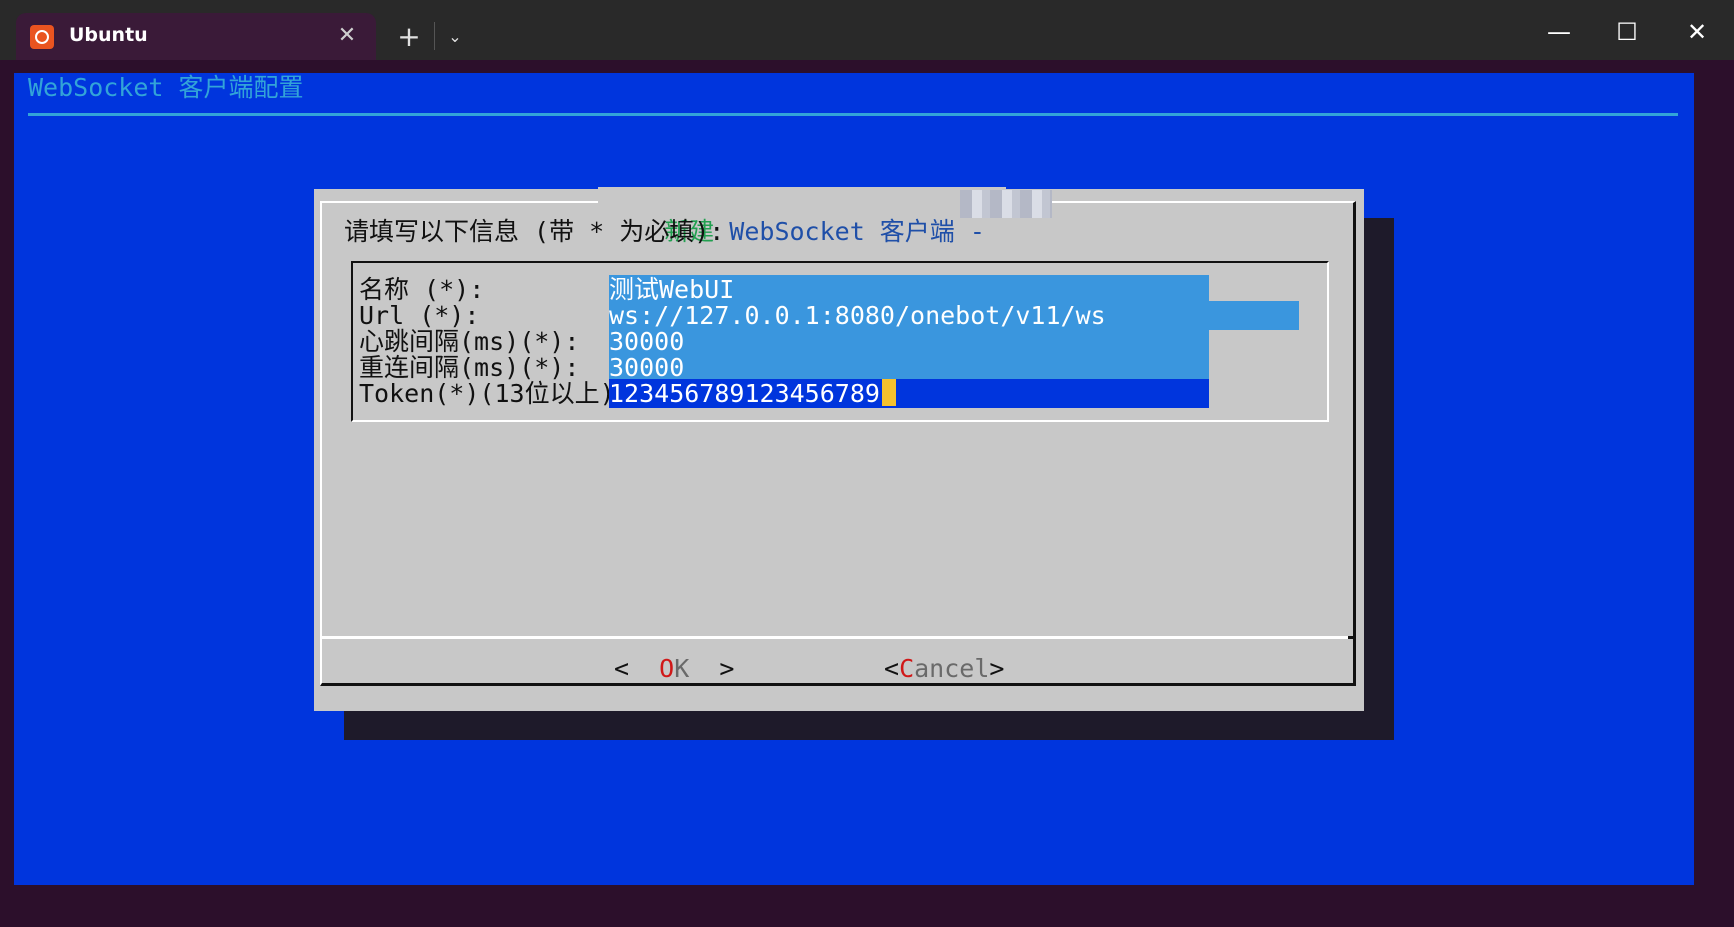  I want to click on token-value: 123456789123456789, so click(744, 393).